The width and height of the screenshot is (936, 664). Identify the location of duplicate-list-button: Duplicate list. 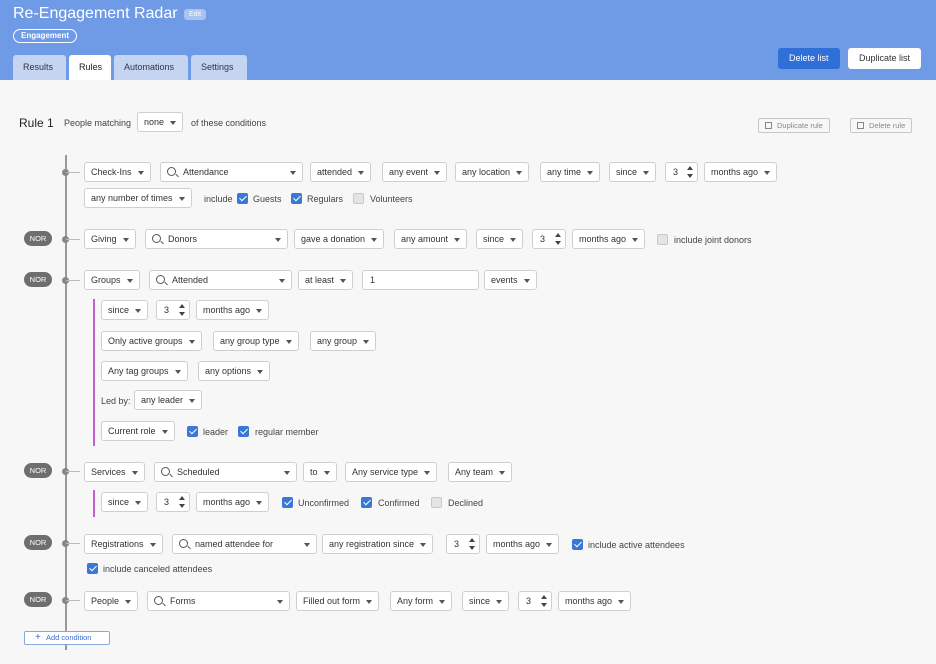
(885, 58).